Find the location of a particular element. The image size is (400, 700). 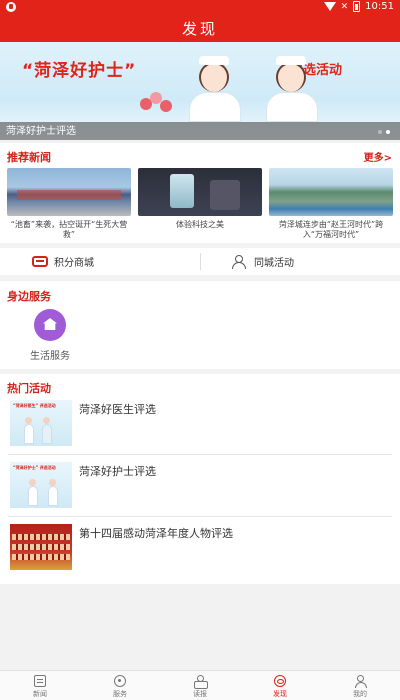

event-thumbnail: “菏泽好护士” 评选活动 is located at coordinates (41, 485).